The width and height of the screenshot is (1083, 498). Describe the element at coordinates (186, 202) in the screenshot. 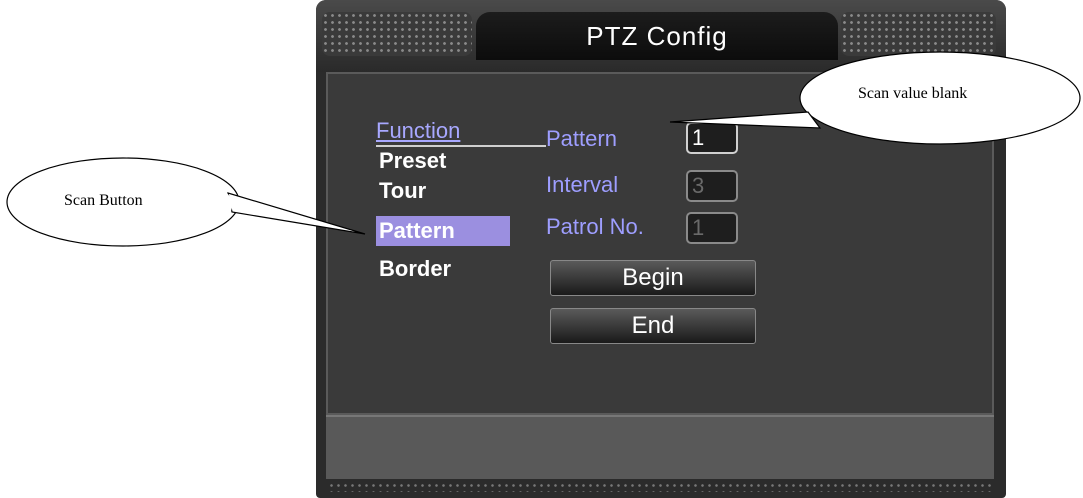

I see `scan-button-callout-shape` at that location.